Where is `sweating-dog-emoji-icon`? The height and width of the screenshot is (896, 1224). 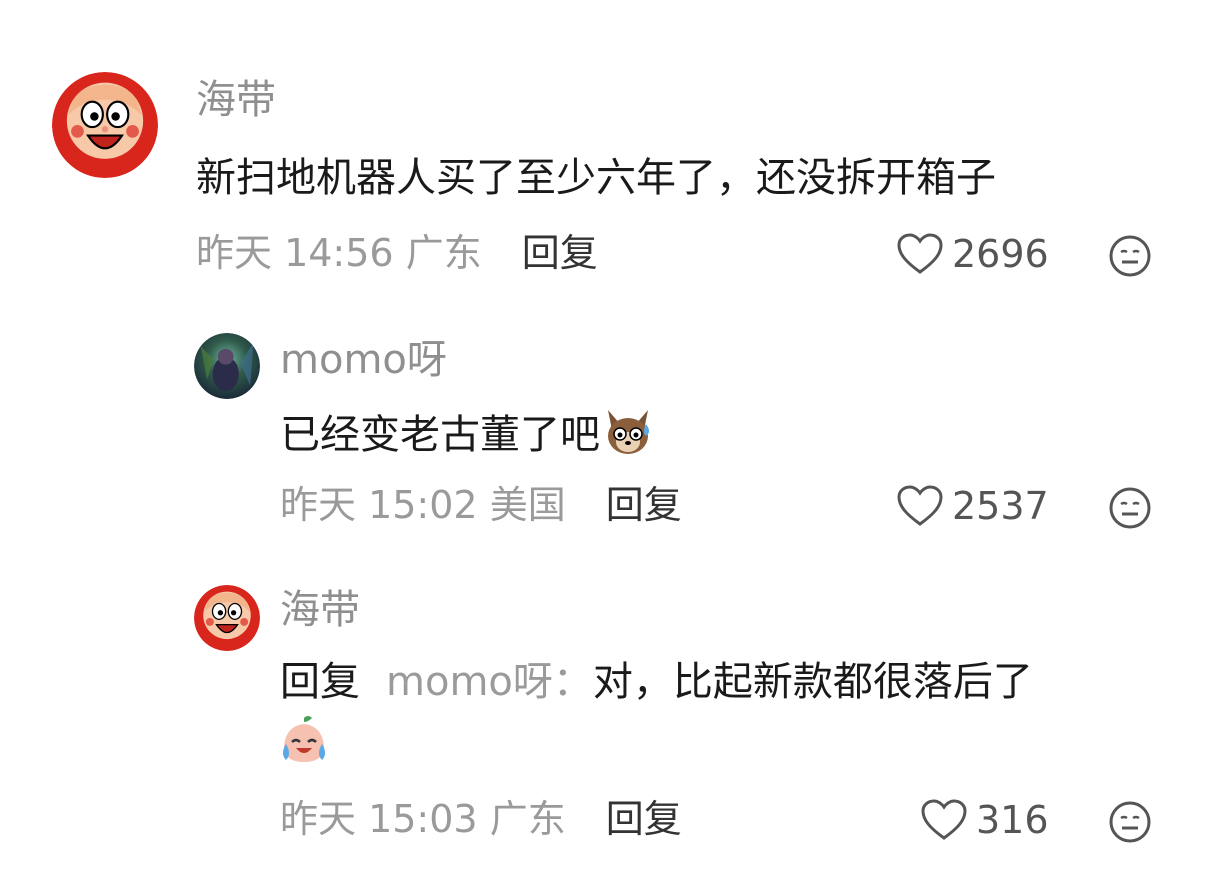
sweating-dog-emoji-icon is located at coordinates (628, 432).